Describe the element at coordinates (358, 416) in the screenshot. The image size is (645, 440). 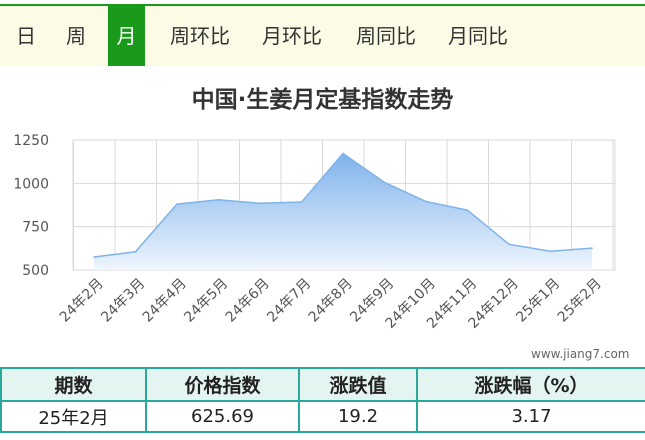
I see `cell-change-value: 19.2` at that location.